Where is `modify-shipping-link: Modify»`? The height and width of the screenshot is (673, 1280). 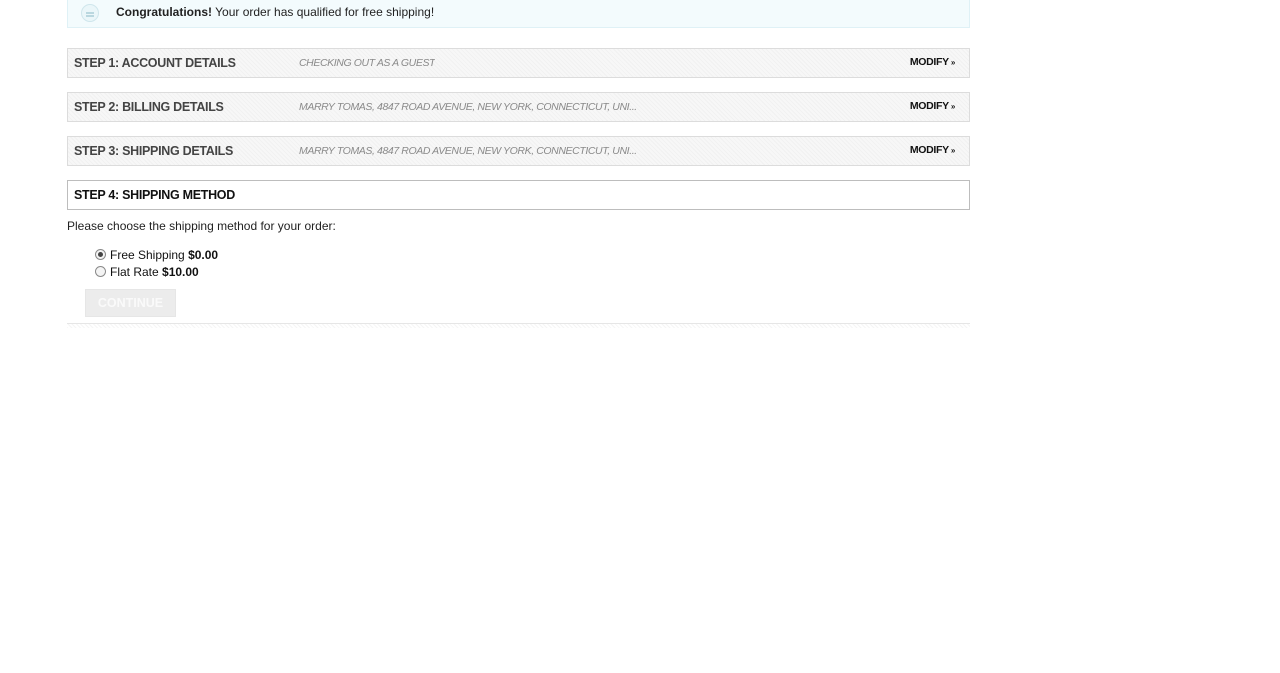
modify-shipping-link: Modify» is located at coordinates (932, 150).